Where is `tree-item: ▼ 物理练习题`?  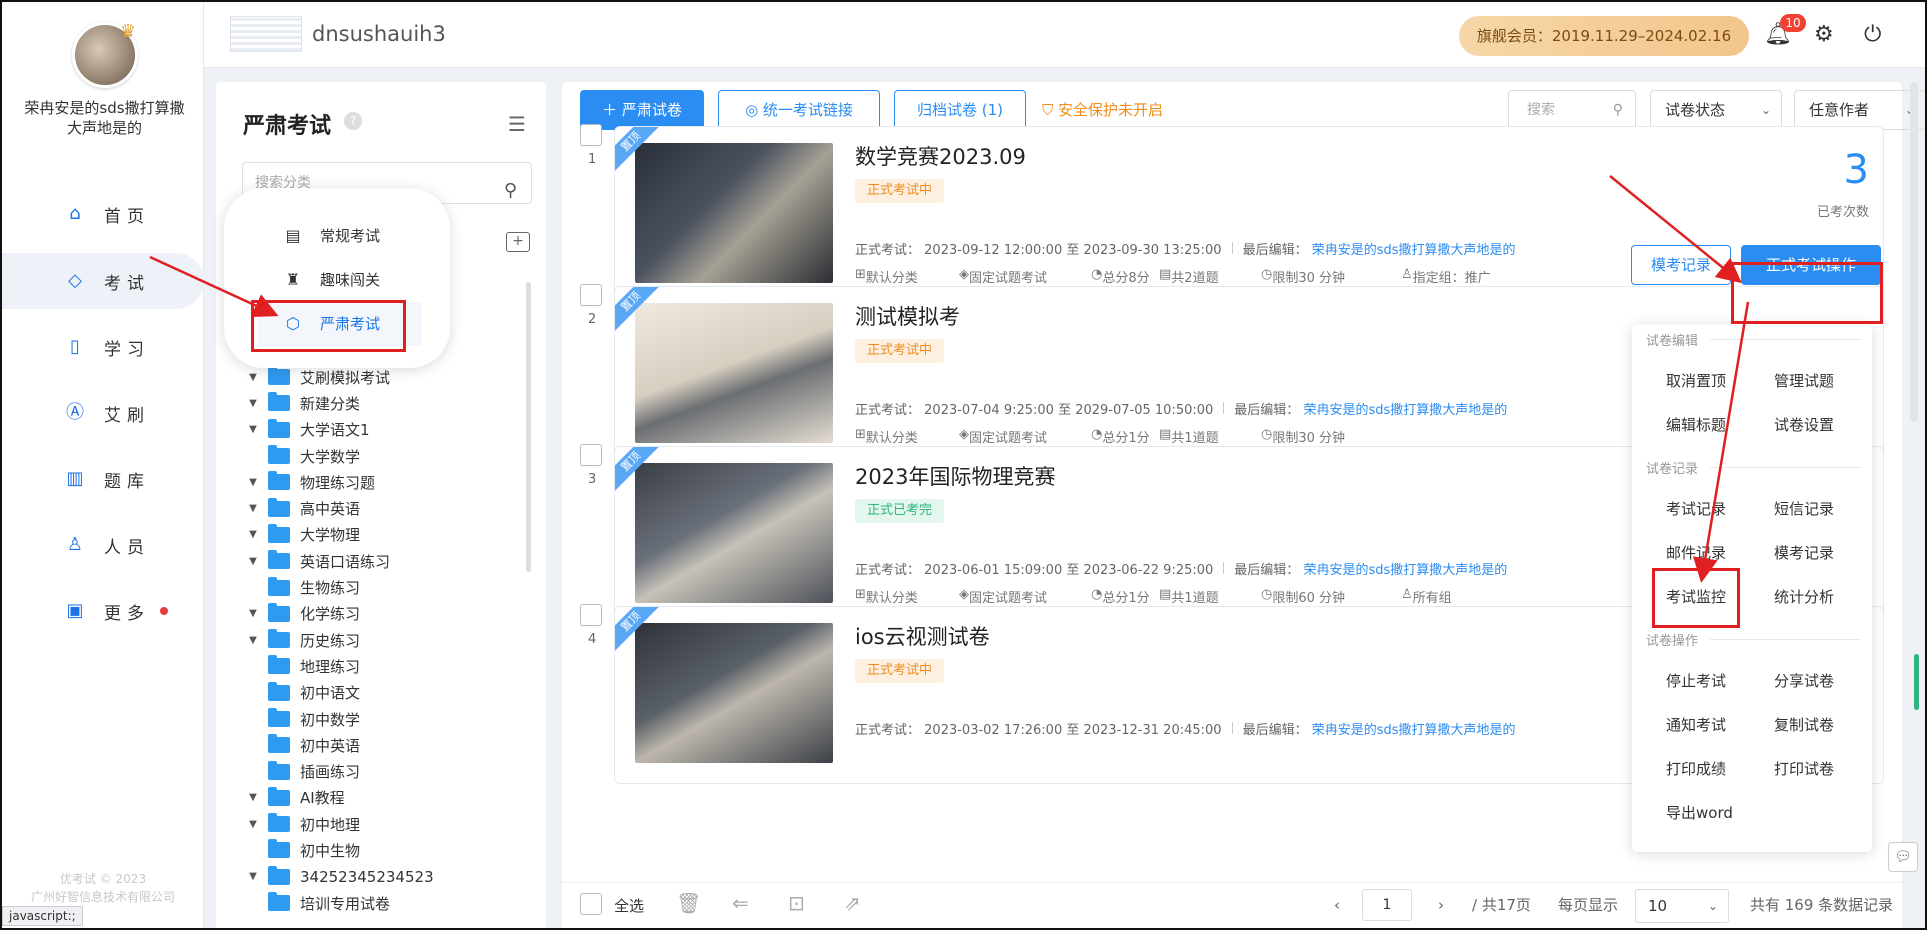
tree-item: ▼ 物理练习题 is located at coordinates (384, 482).